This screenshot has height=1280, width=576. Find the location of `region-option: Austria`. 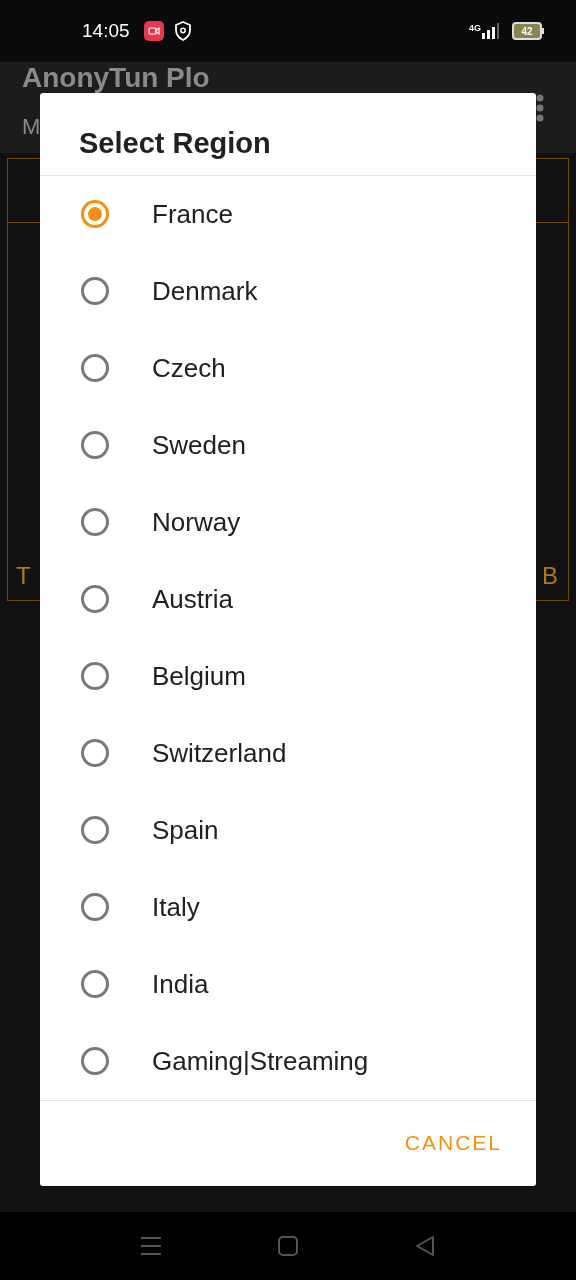

region-option: Austria is located at coordinates (288, 599).